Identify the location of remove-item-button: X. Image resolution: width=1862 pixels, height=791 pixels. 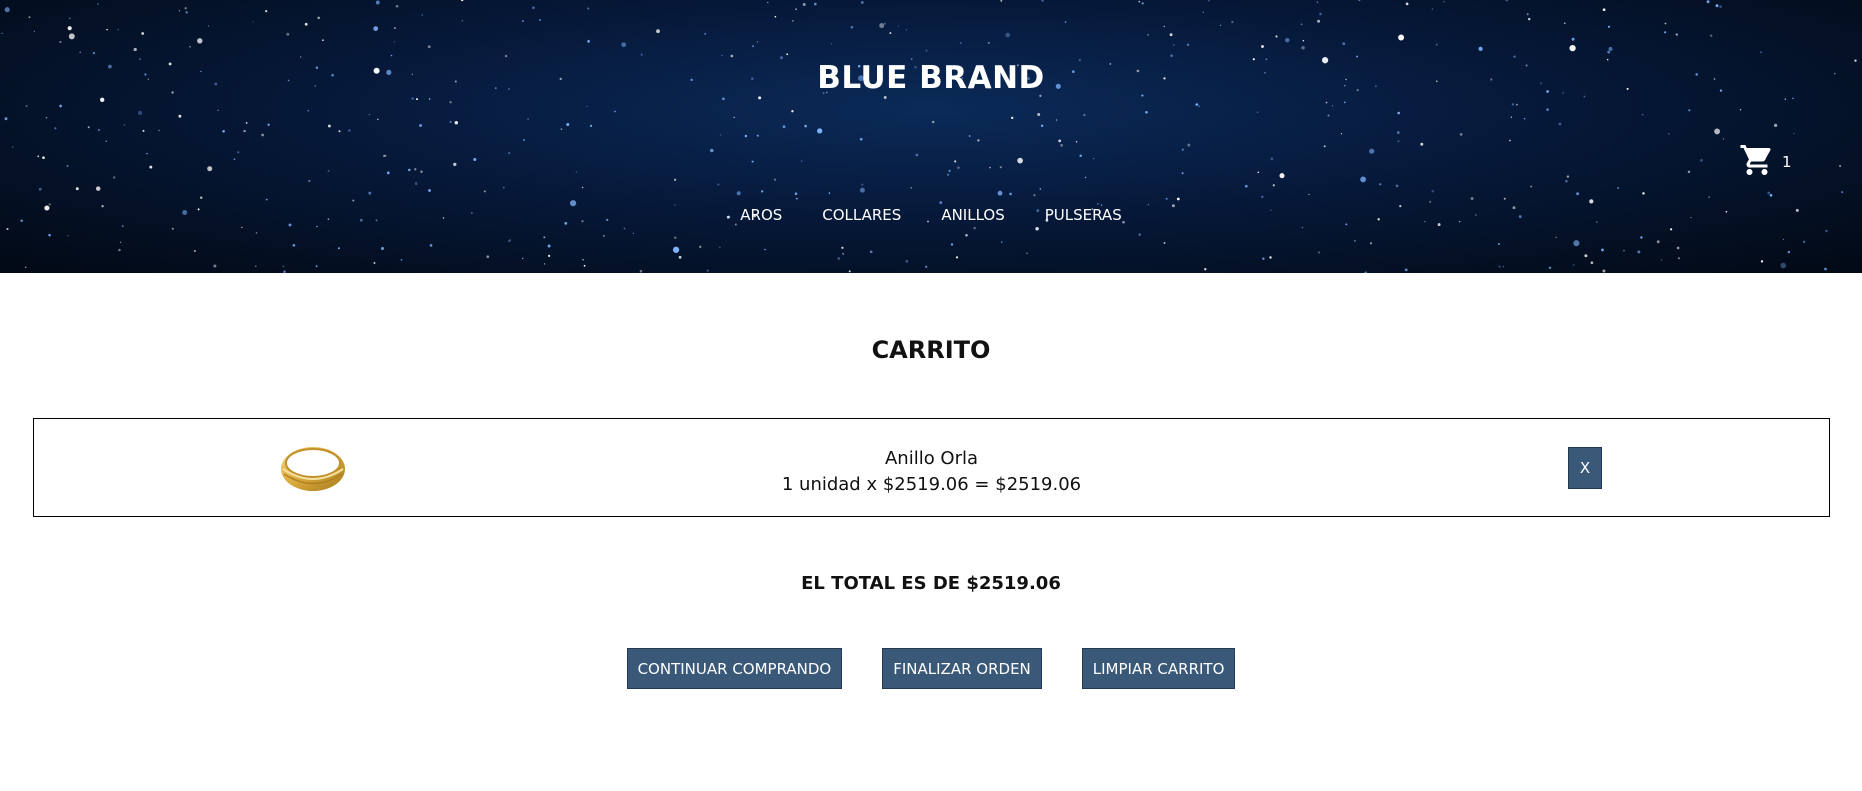
(1585, 468).